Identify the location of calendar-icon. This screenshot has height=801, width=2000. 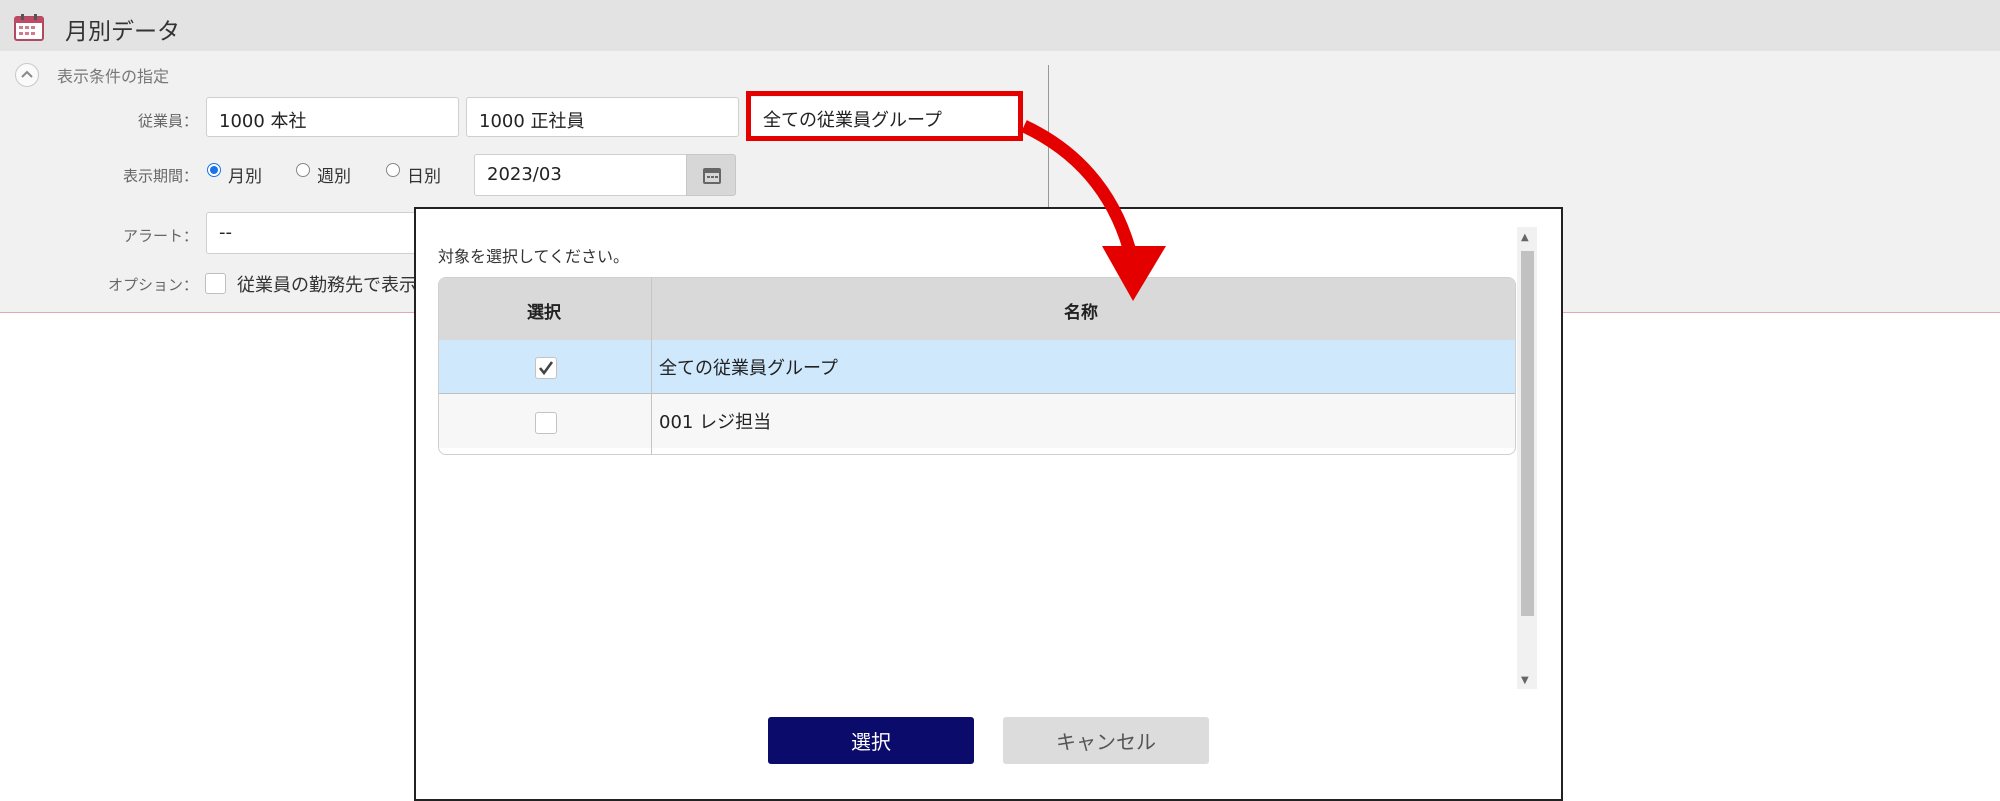
(29, 27).